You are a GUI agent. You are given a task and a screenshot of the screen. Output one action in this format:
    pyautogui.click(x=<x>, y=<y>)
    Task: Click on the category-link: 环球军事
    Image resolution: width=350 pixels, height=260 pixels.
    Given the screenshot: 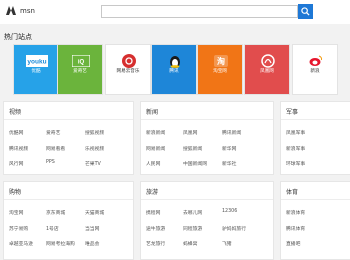 What is the action you would take?
    pyautogui.click(x=295, y=163)
    